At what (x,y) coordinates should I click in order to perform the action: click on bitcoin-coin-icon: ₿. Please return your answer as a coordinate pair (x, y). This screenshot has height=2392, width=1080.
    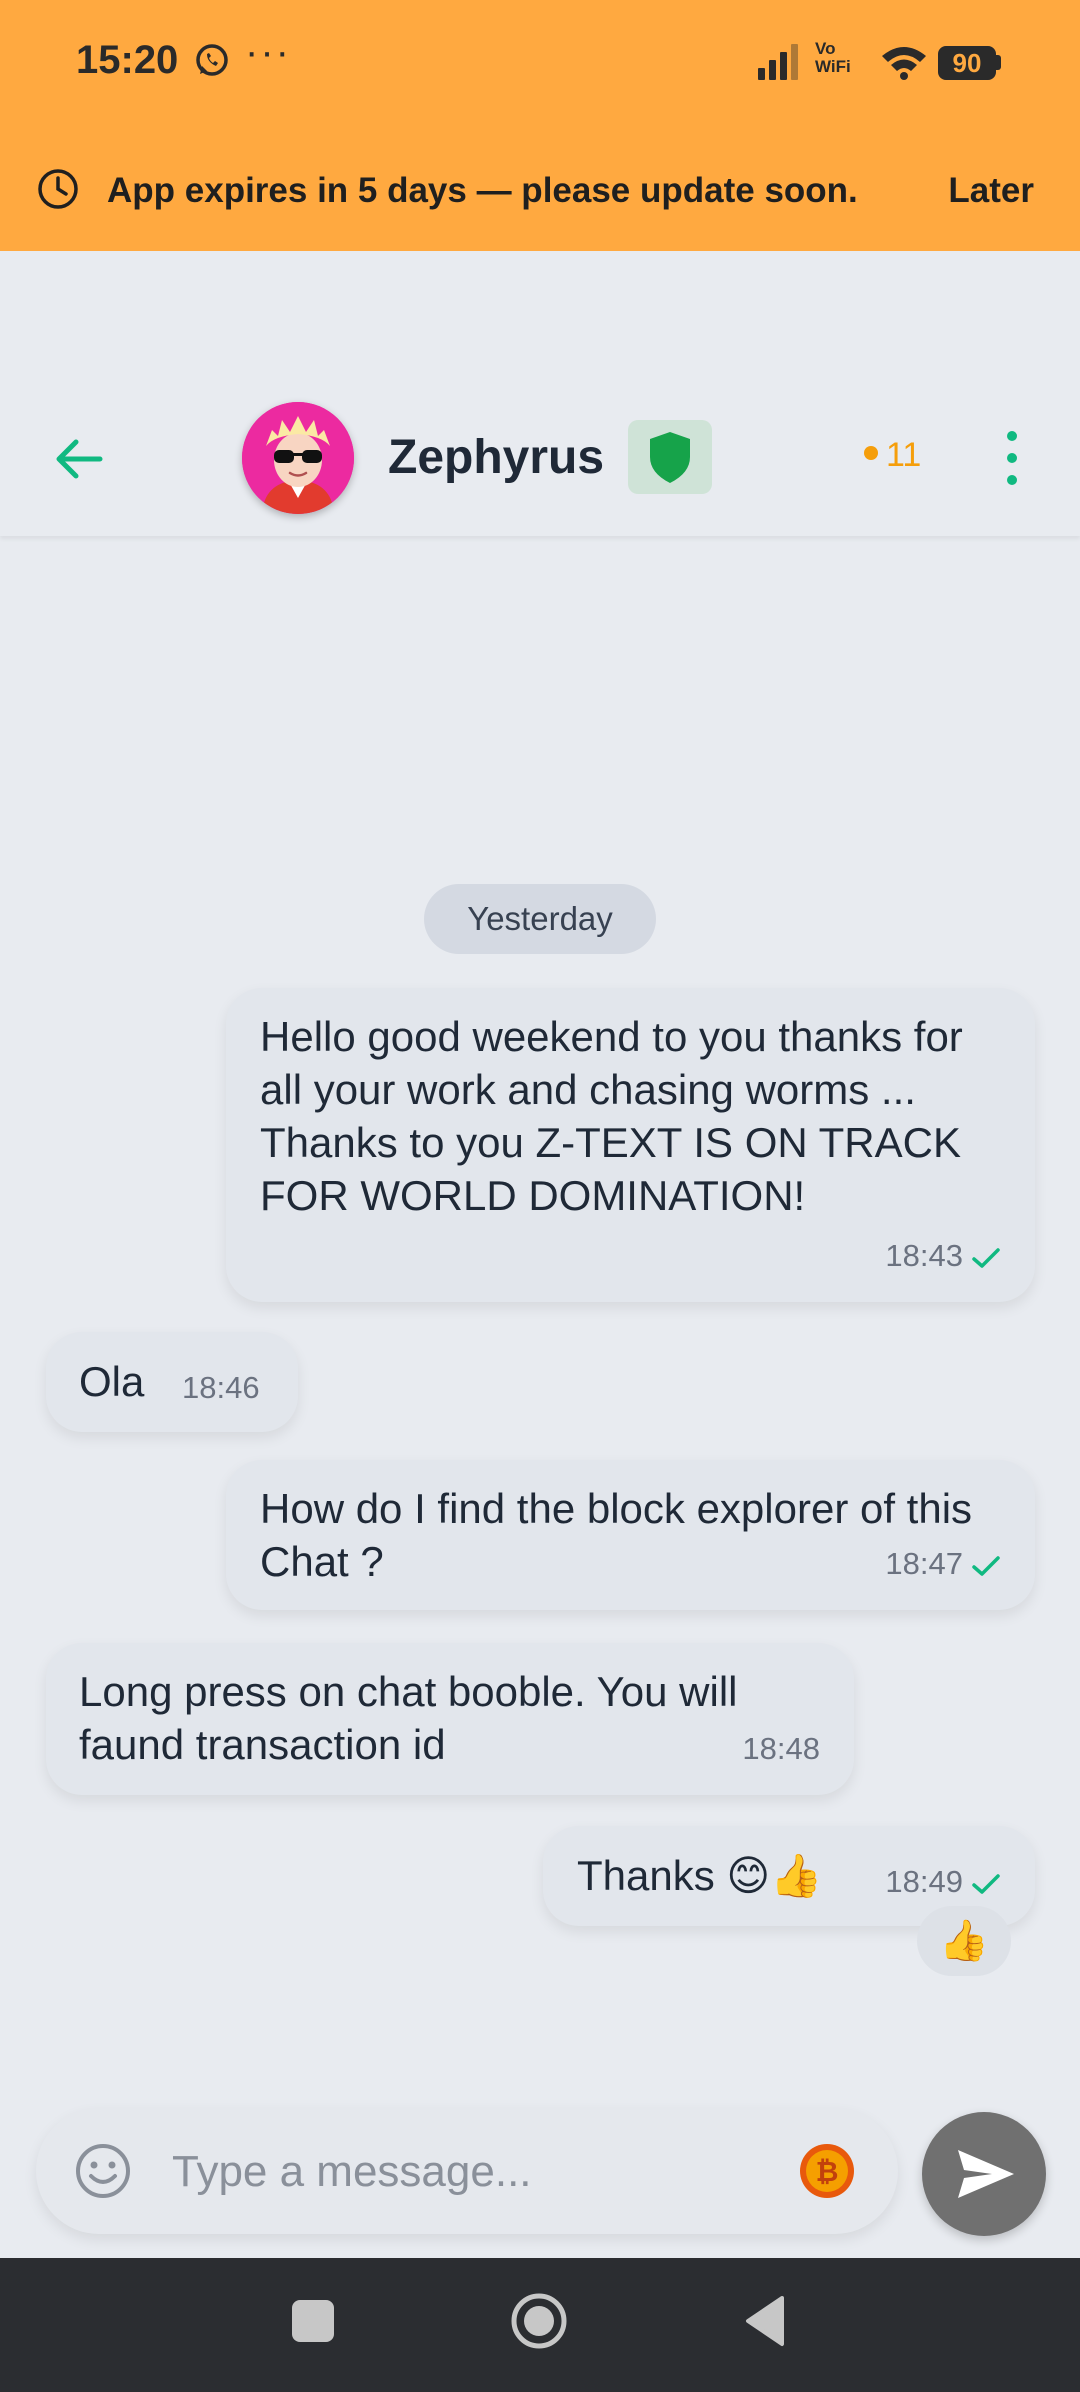
    Looking at the image, I should click on (827, 2171).